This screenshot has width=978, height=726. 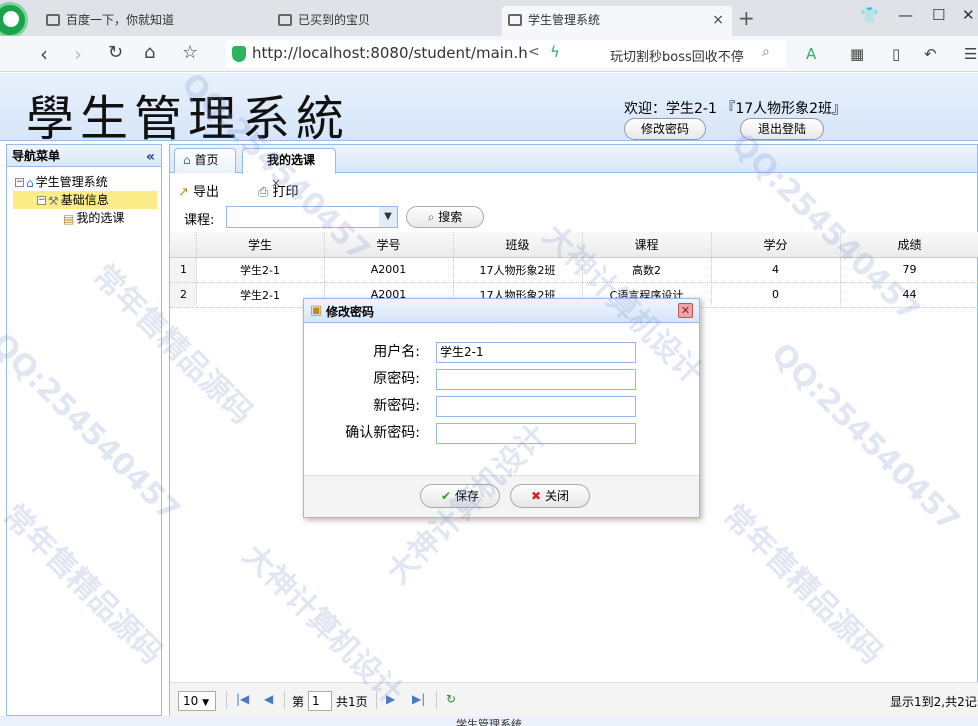 I want to click on device-icon: ▯, so click(x=896, y=54).